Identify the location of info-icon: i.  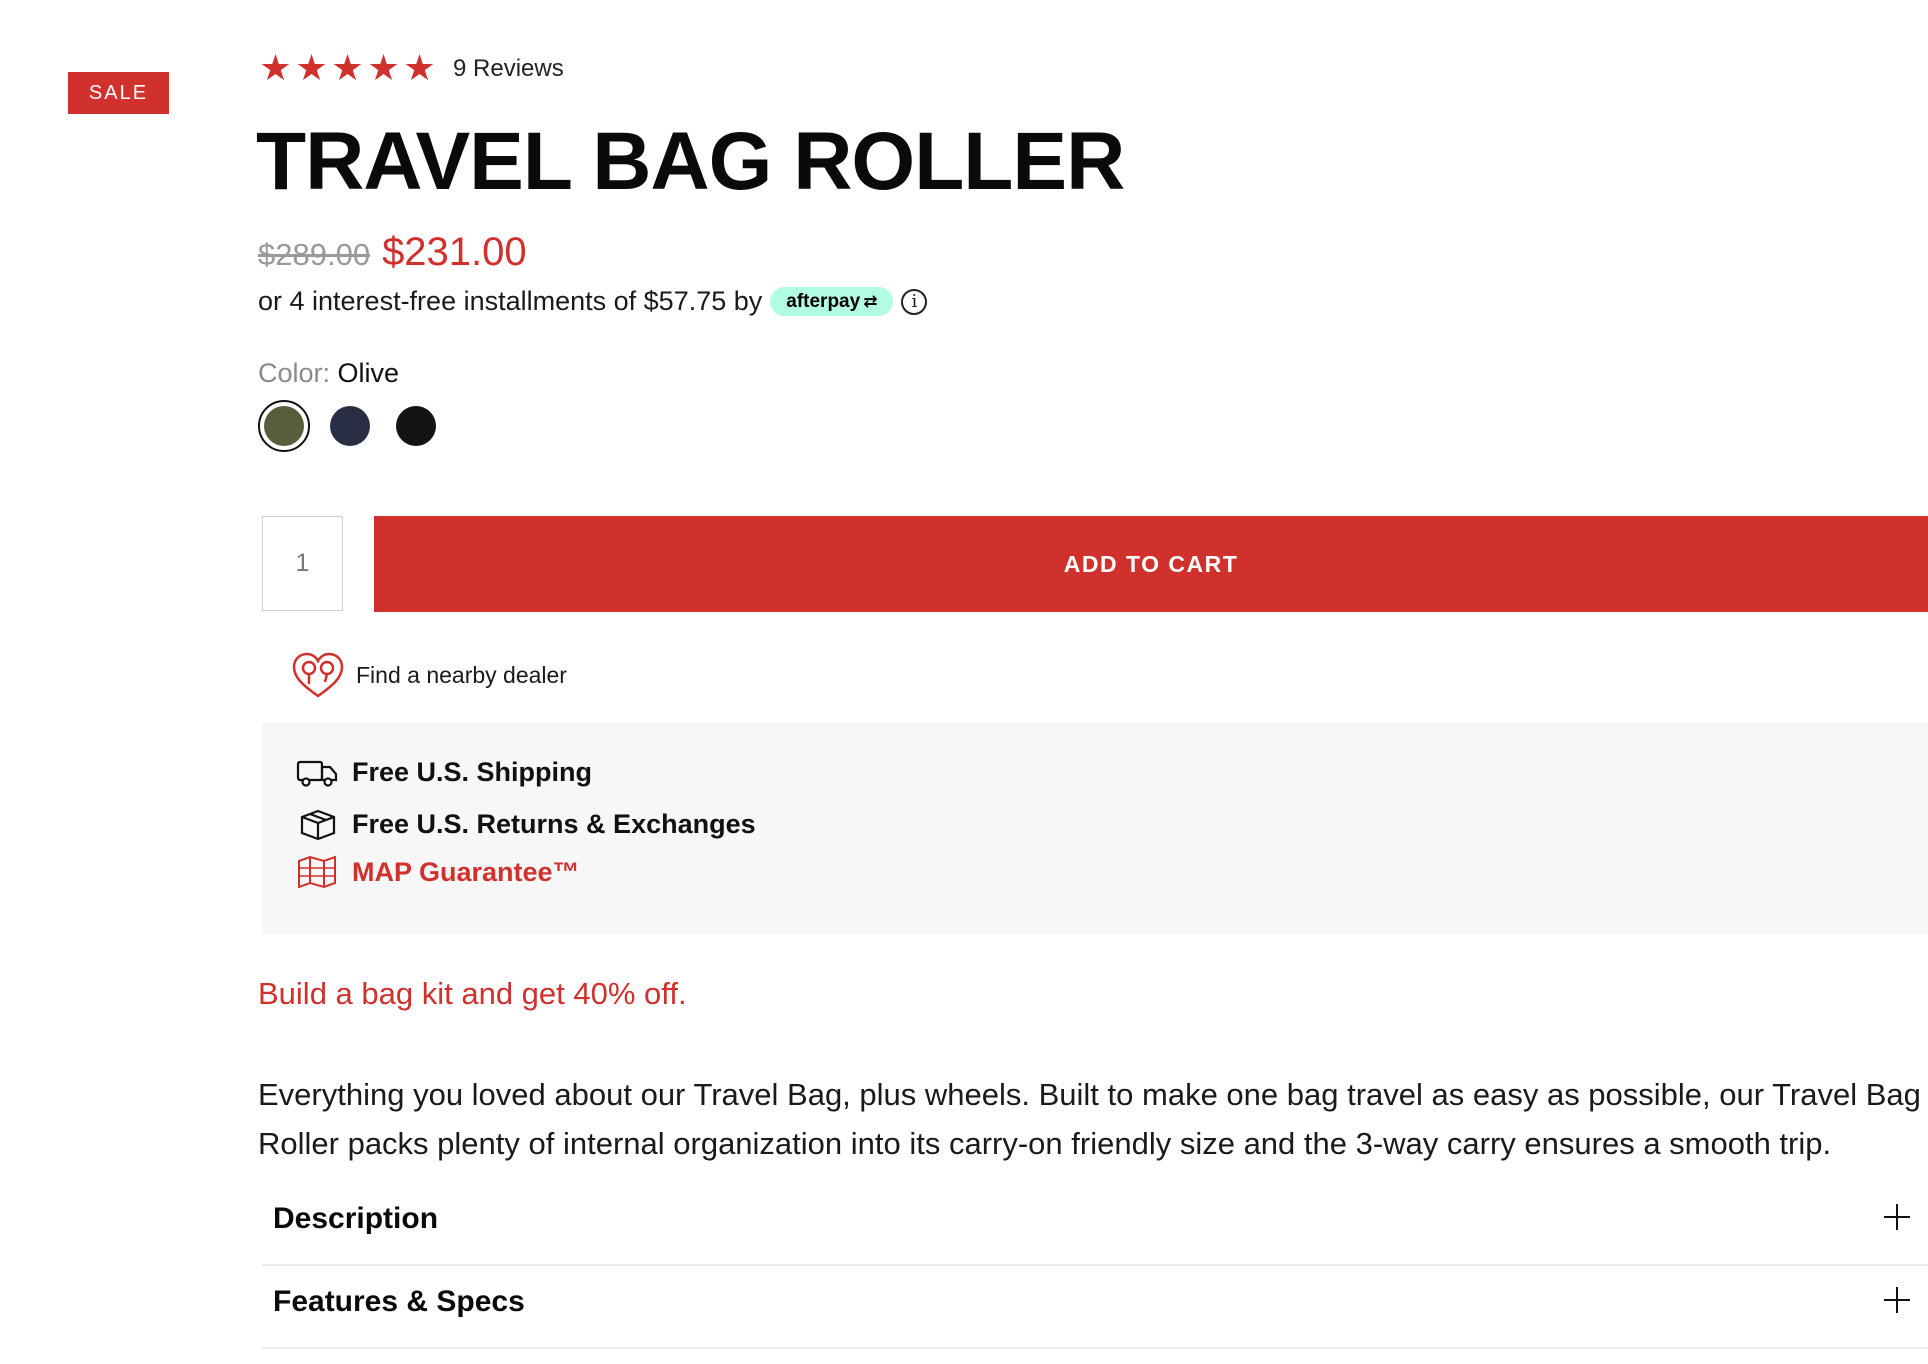
(914, 301).